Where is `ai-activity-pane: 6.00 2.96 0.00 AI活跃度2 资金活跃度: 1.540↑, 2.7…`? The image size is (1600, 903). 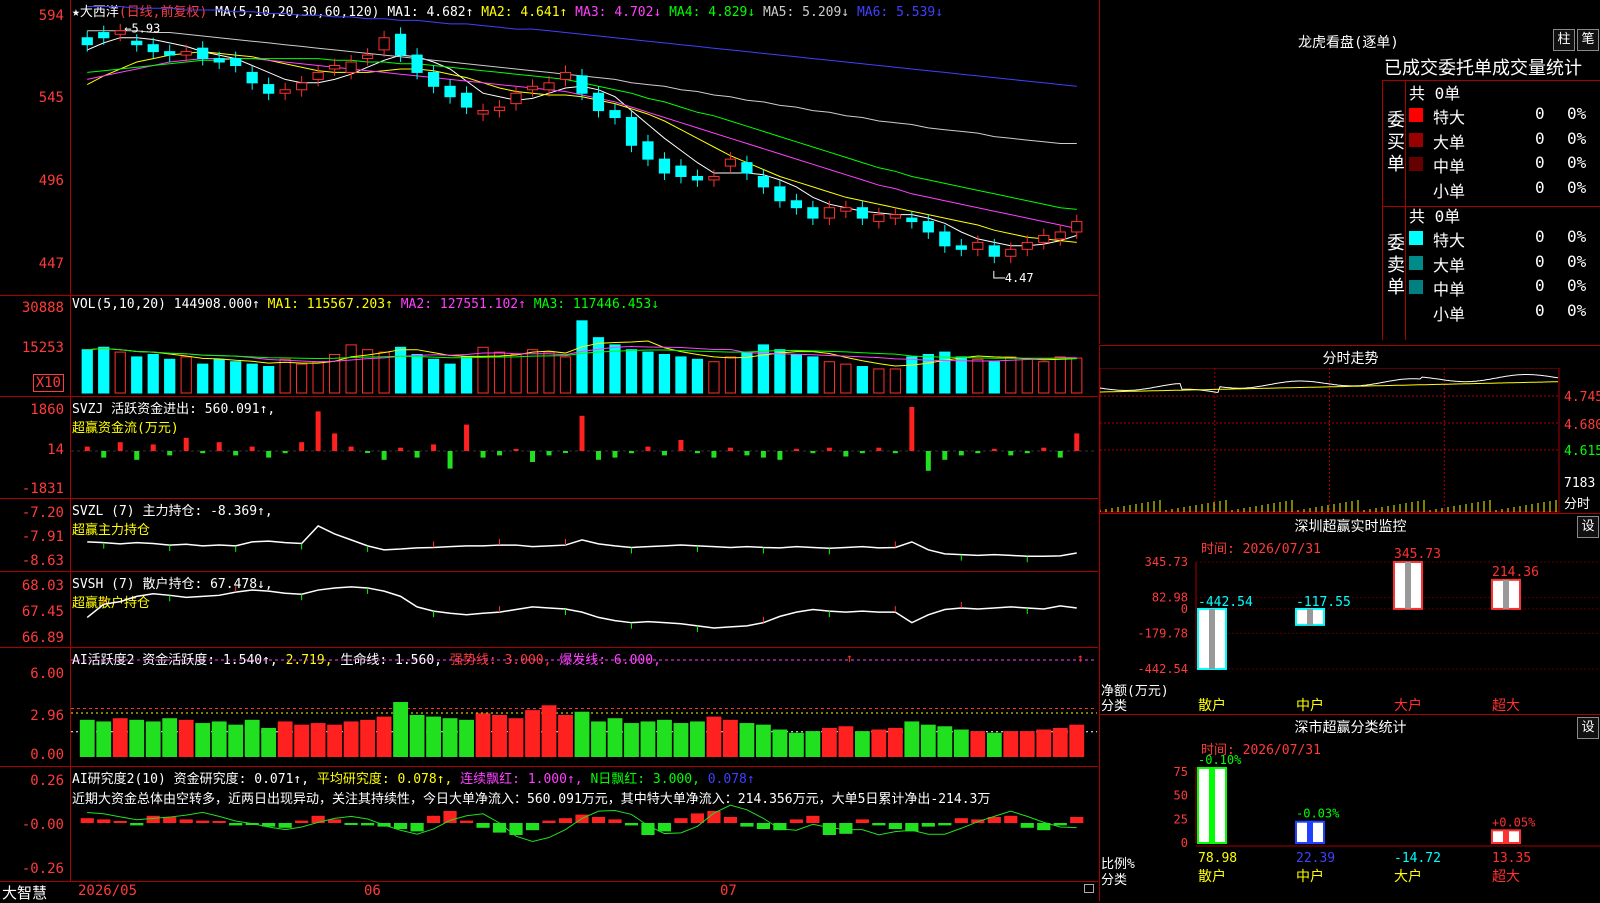
ai-activity-pane: 6.00 2.96 0.00 AI活跃度2 资金活跃度: 1.540↑, 2.7… is located at coordinates (549, 707).